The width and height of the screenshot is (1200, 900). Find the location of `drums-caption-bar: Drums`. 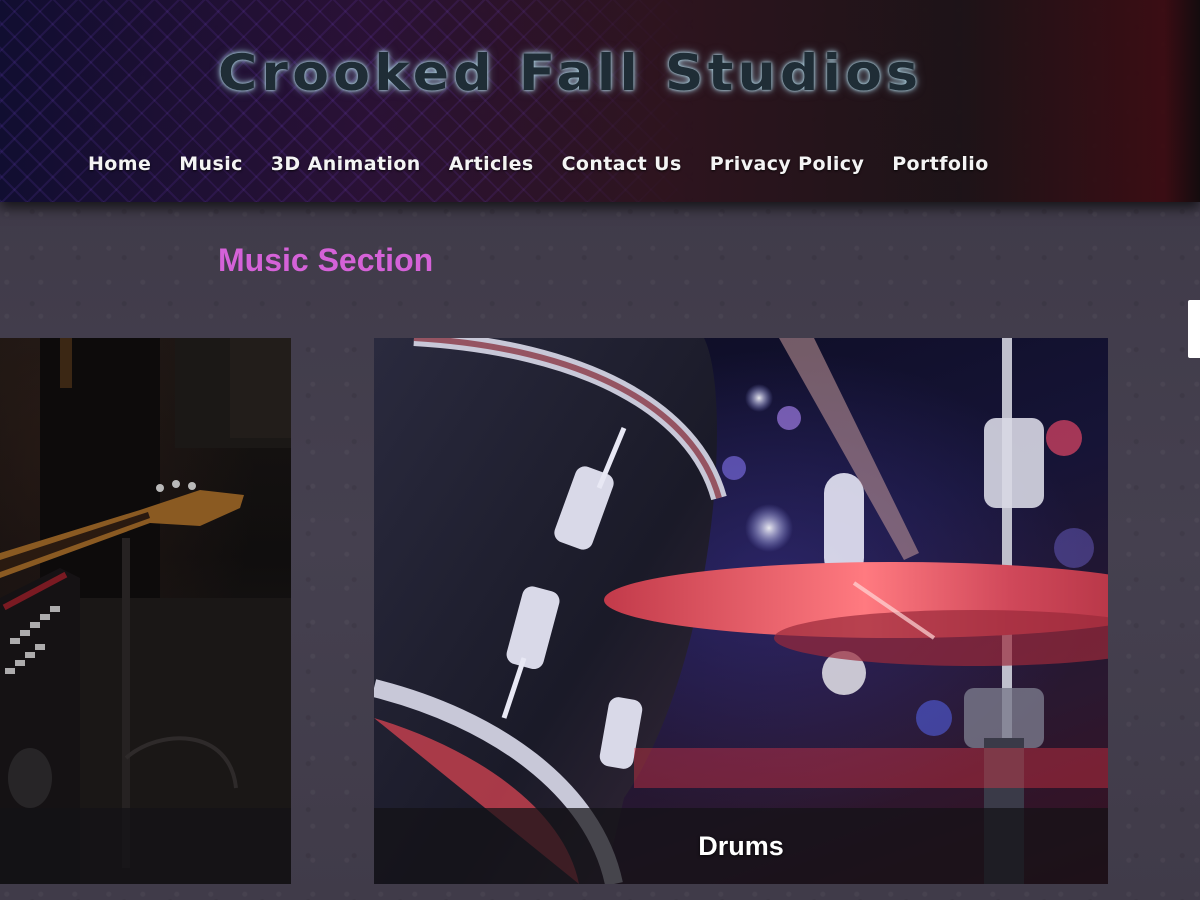

drums-caption-bar: Drums is located at coordinates (741, 846).